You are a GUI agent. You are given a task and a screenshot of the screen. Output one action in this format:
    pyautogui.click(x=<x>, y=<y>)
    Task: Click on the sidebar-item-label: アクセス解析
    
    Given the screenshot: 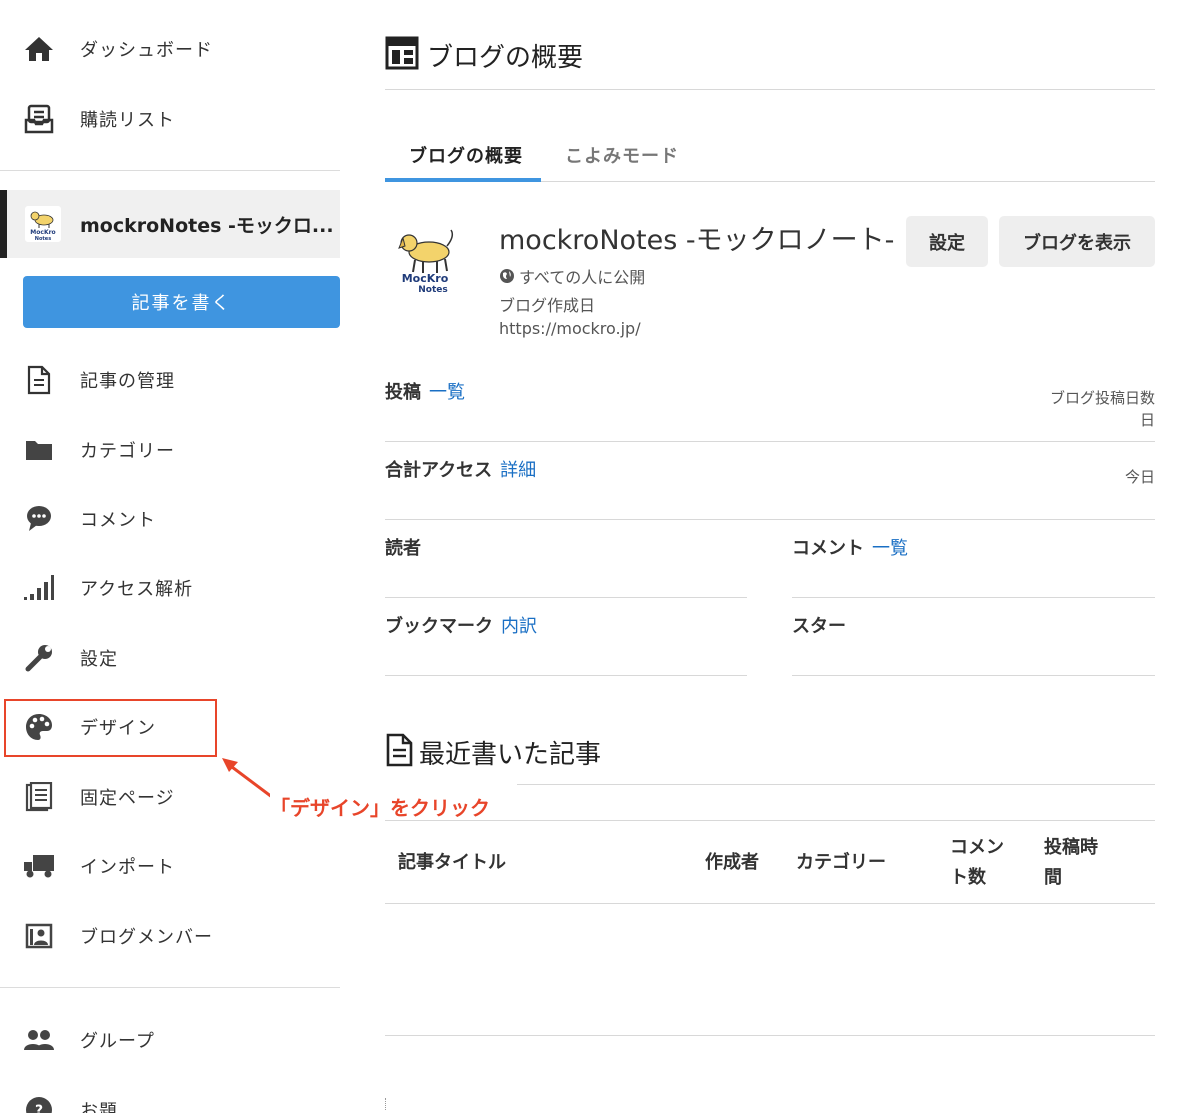 What is the action you would take?
    pyautogui.click(x=137, y=589)
    